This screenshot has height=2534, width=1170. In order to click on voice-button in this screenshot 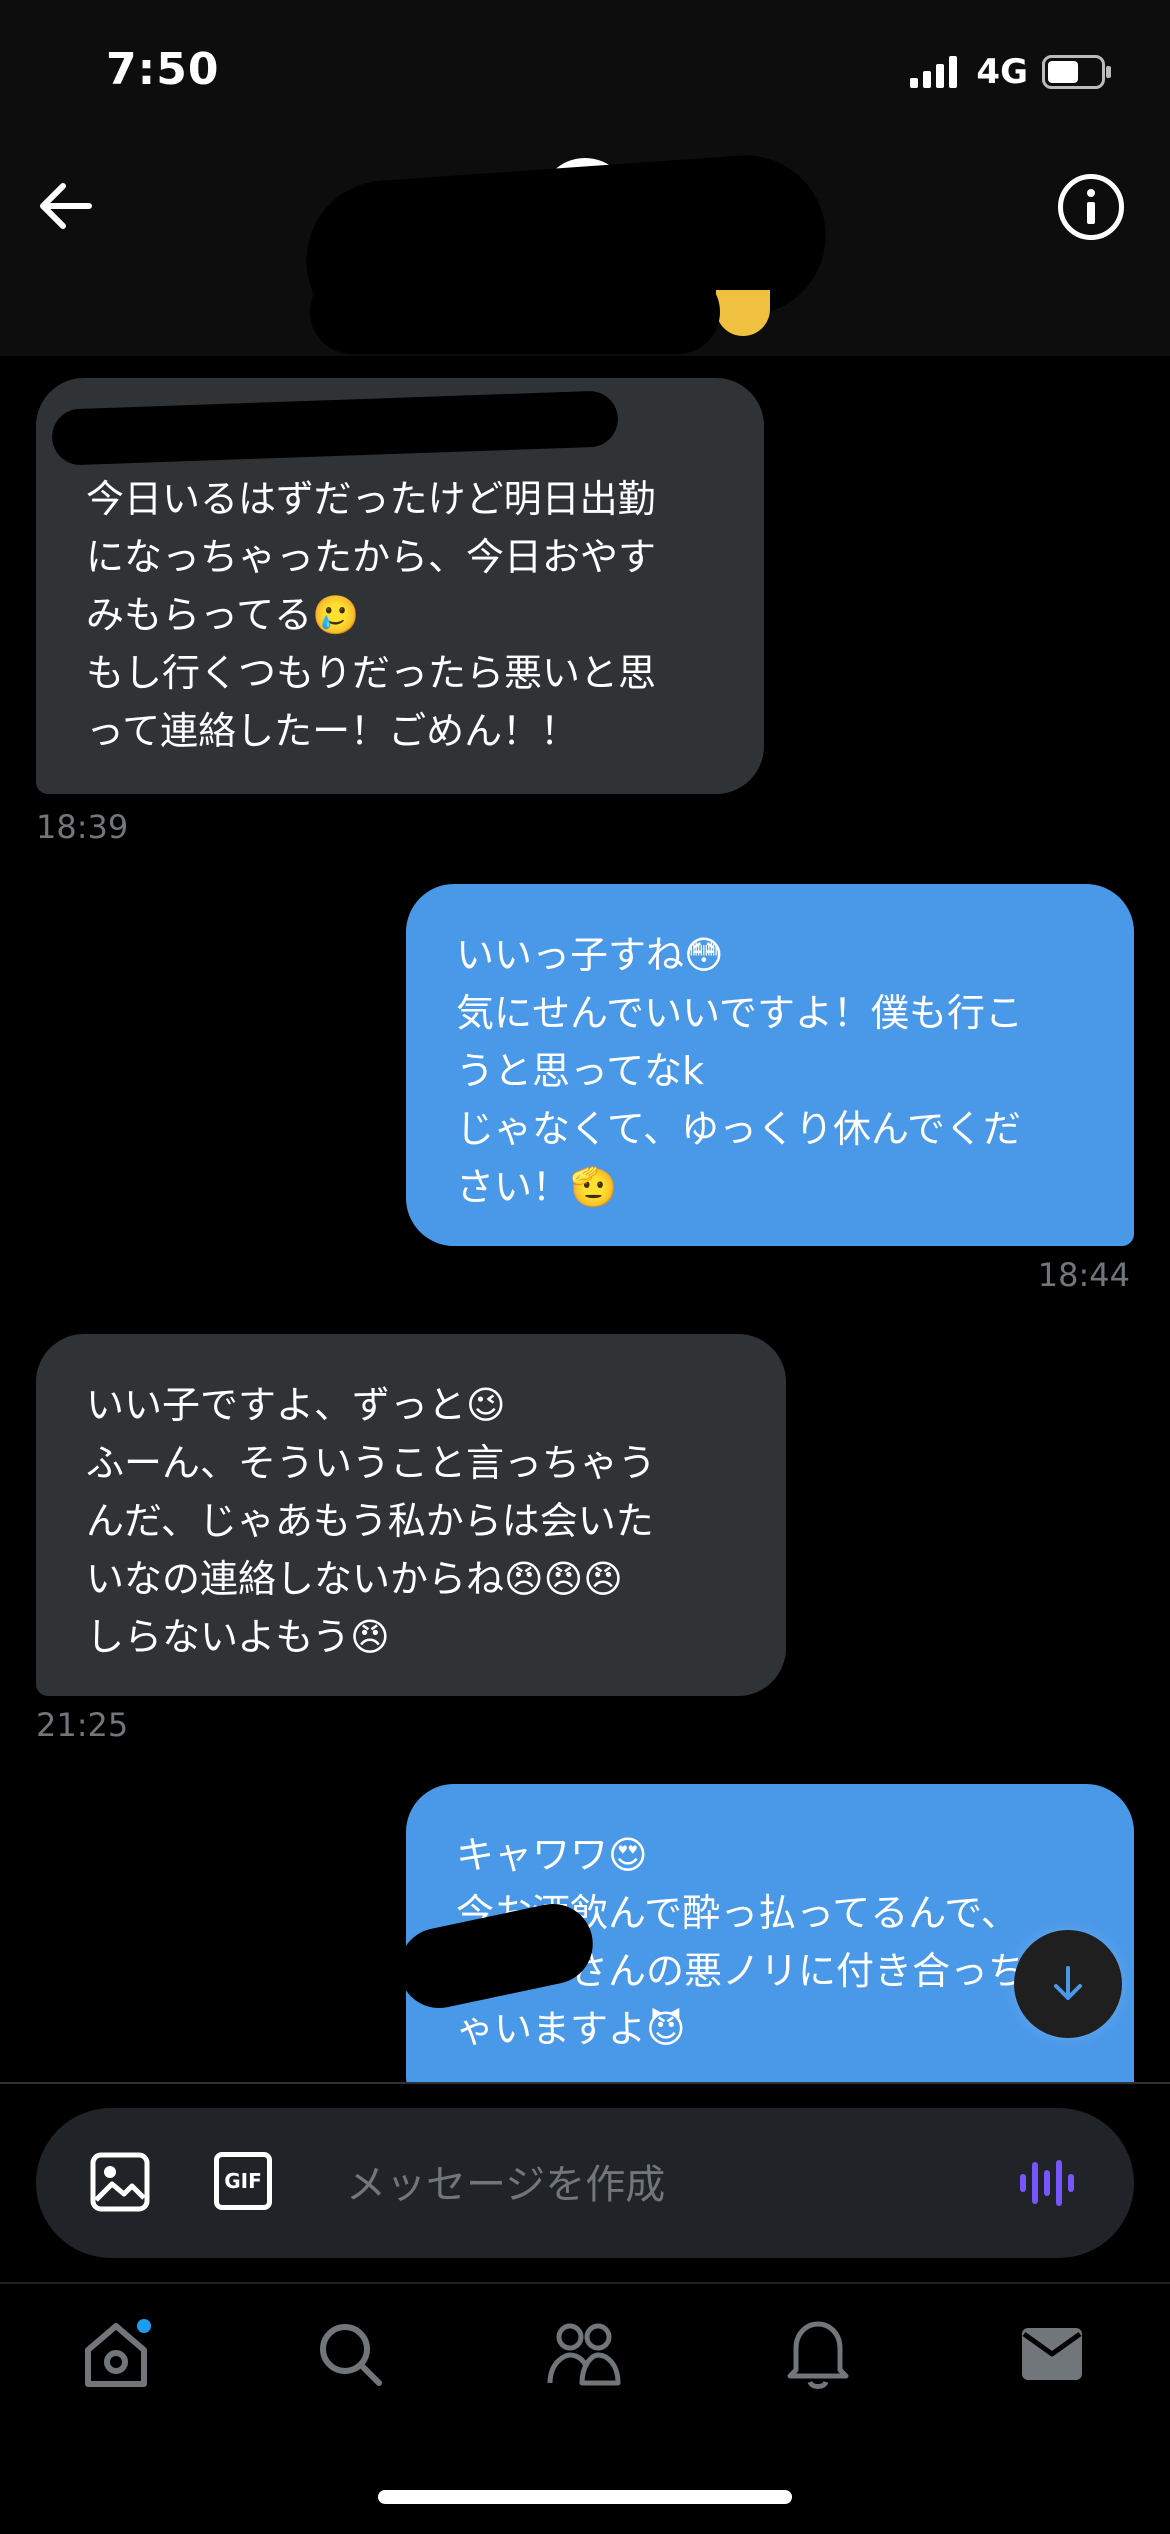, I will do `click(1048, 2185)`.